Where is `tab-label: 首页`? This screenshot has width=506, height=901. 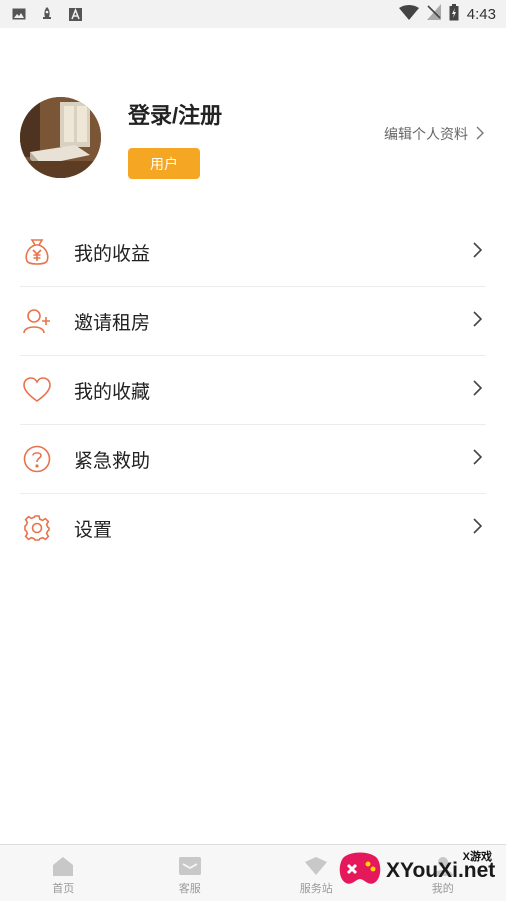 tab-label: 首页 is located at coordinates (63, 888).